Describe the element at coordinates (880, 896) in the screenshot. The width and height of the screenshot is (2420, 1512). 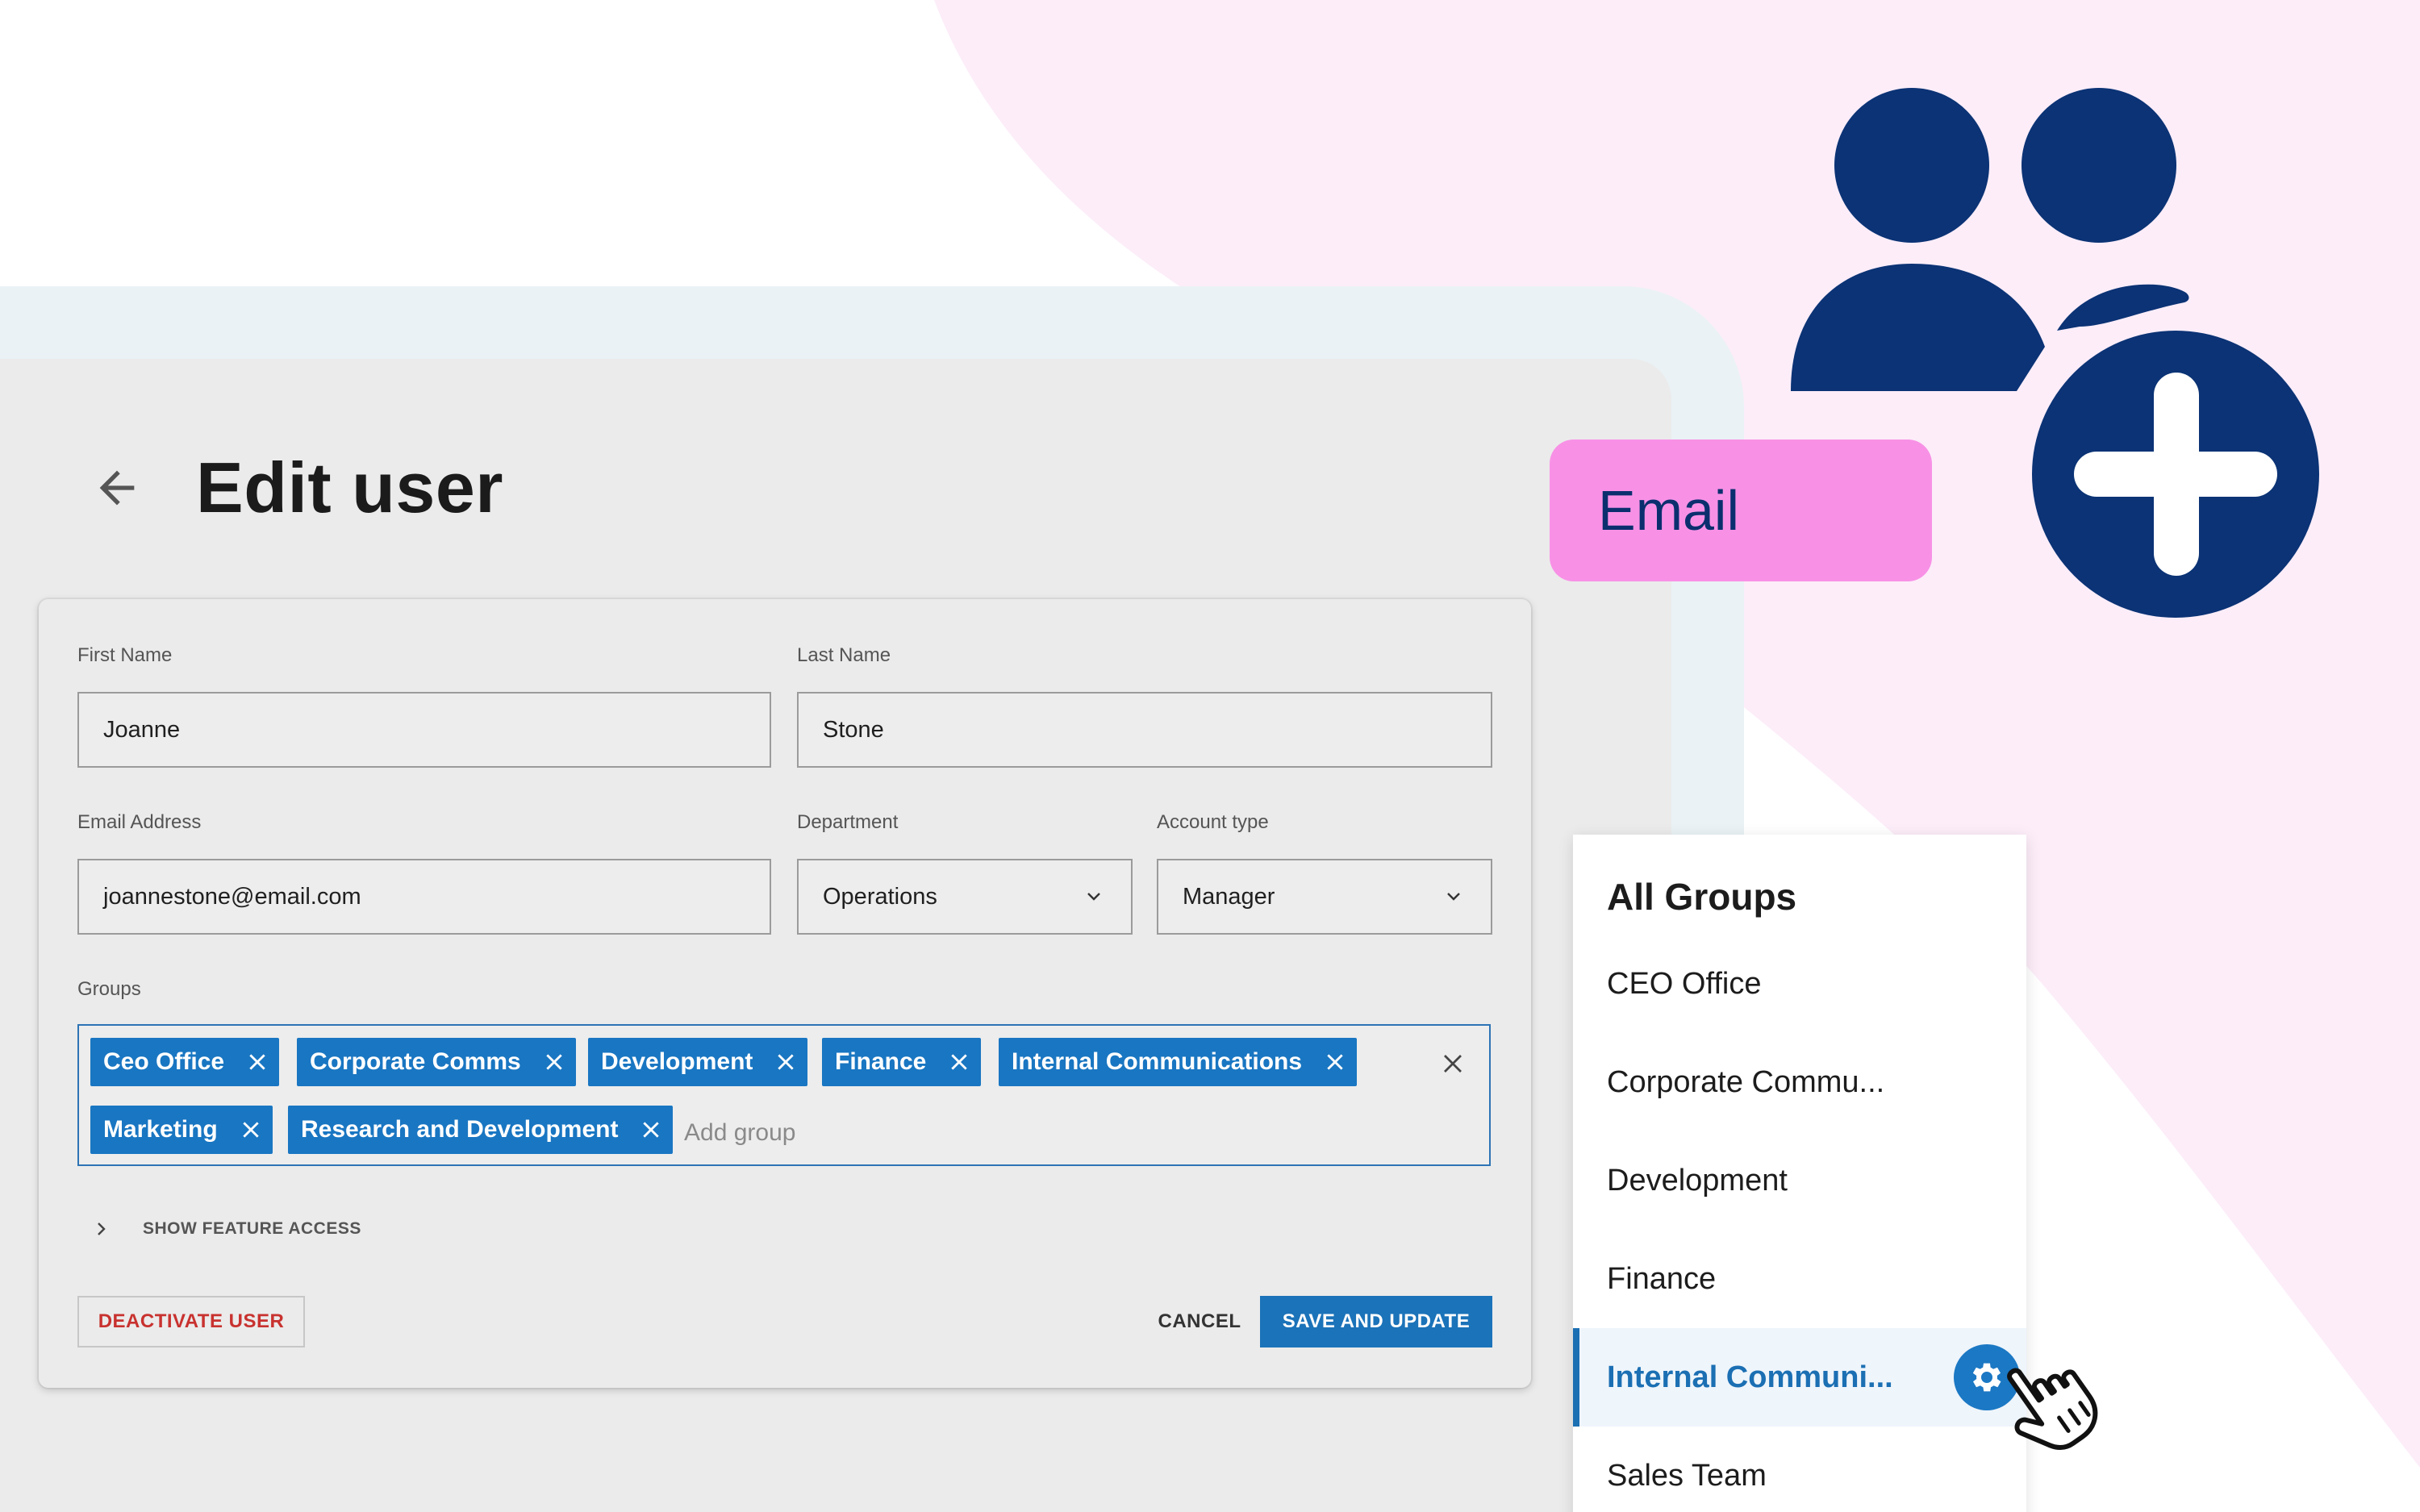
I see `department-value: Operations` at that location.